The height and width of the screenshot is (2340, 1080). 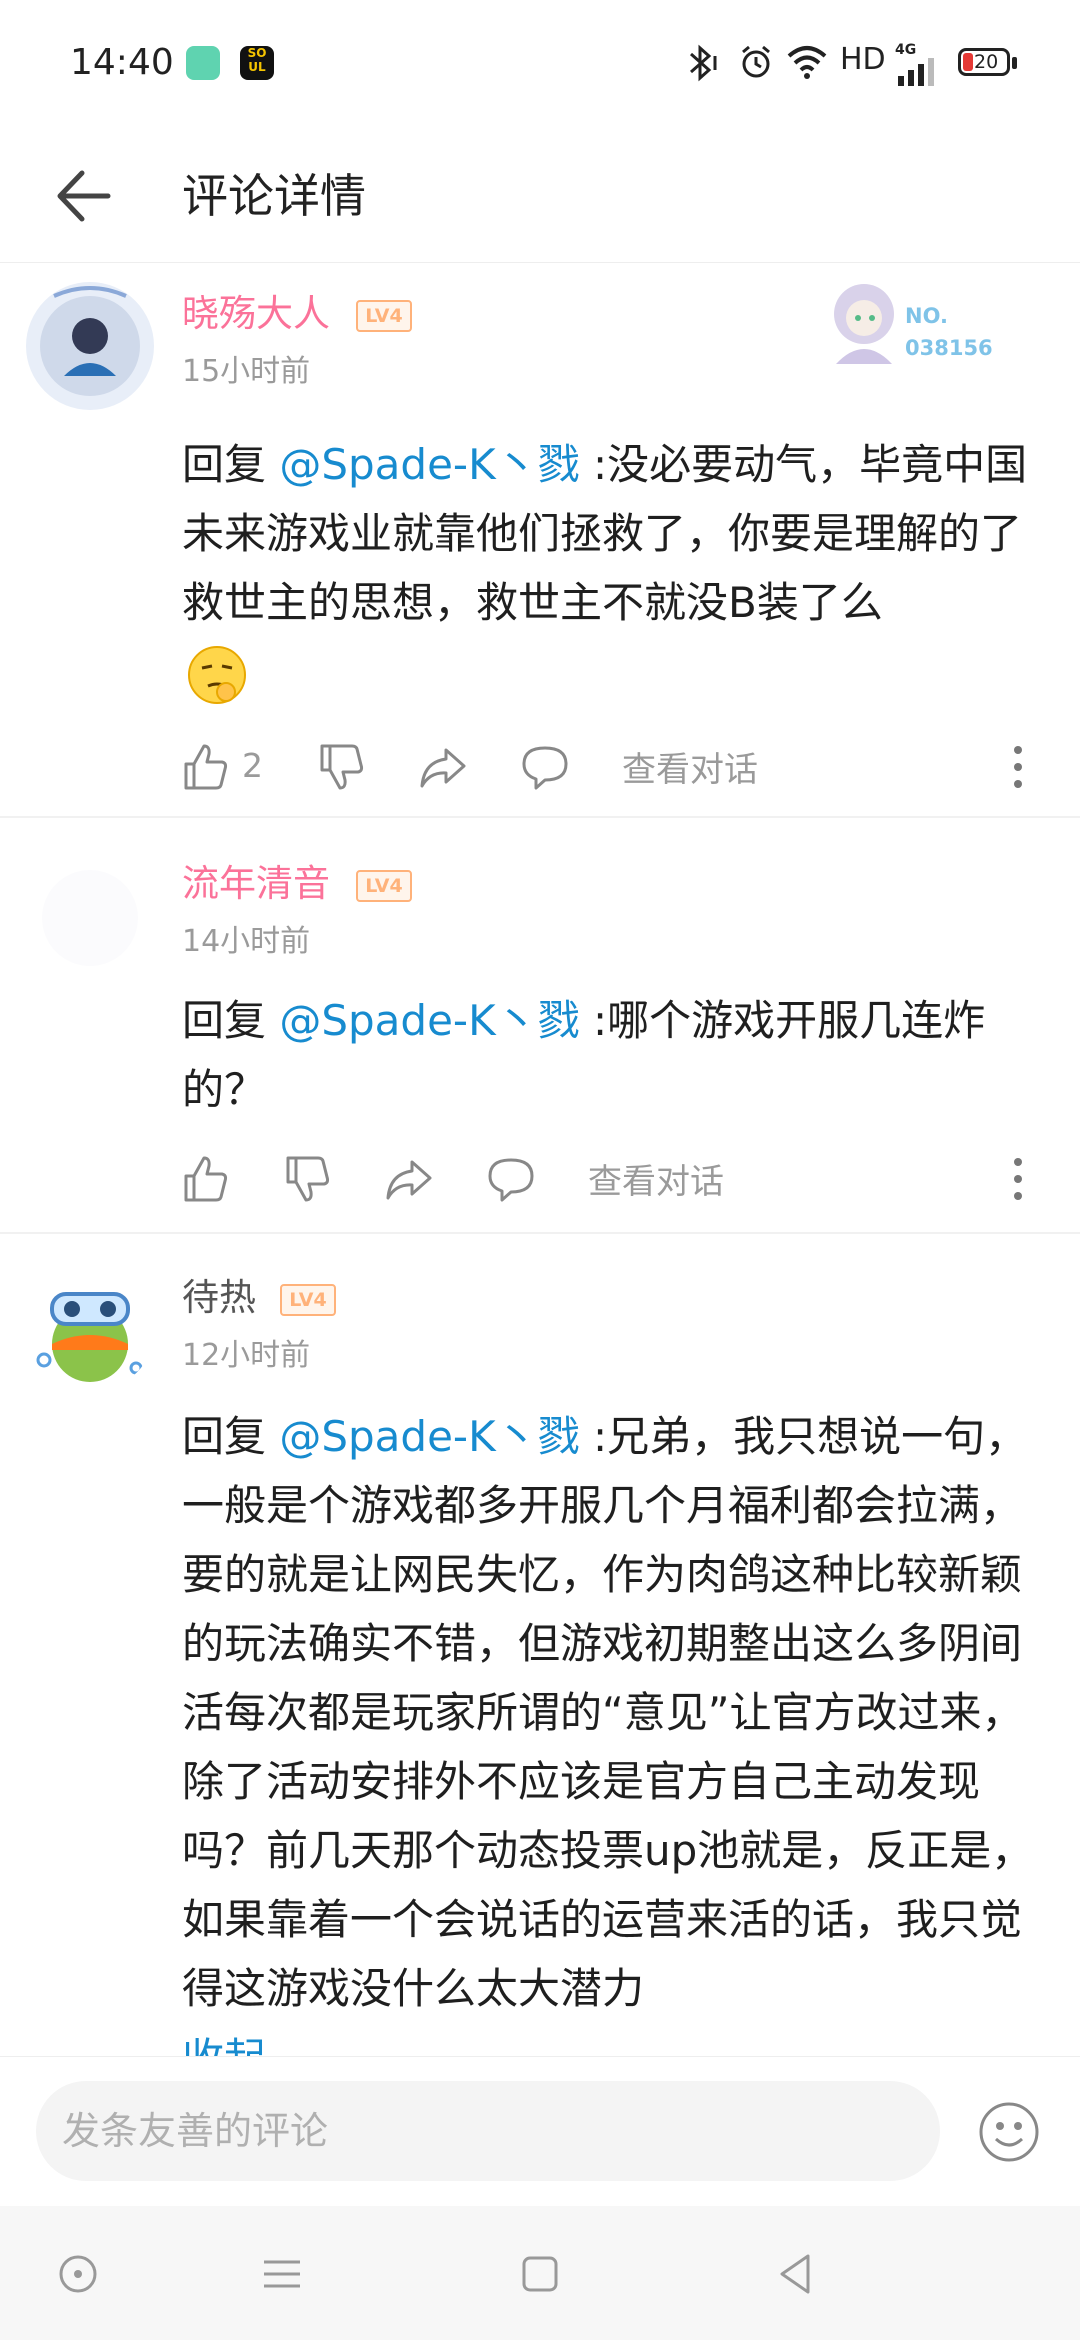 What do you see at coordinates (224, 2040) in the screenshot?
I see `collapse-link: 收起` at bounding box center [224, 2040].